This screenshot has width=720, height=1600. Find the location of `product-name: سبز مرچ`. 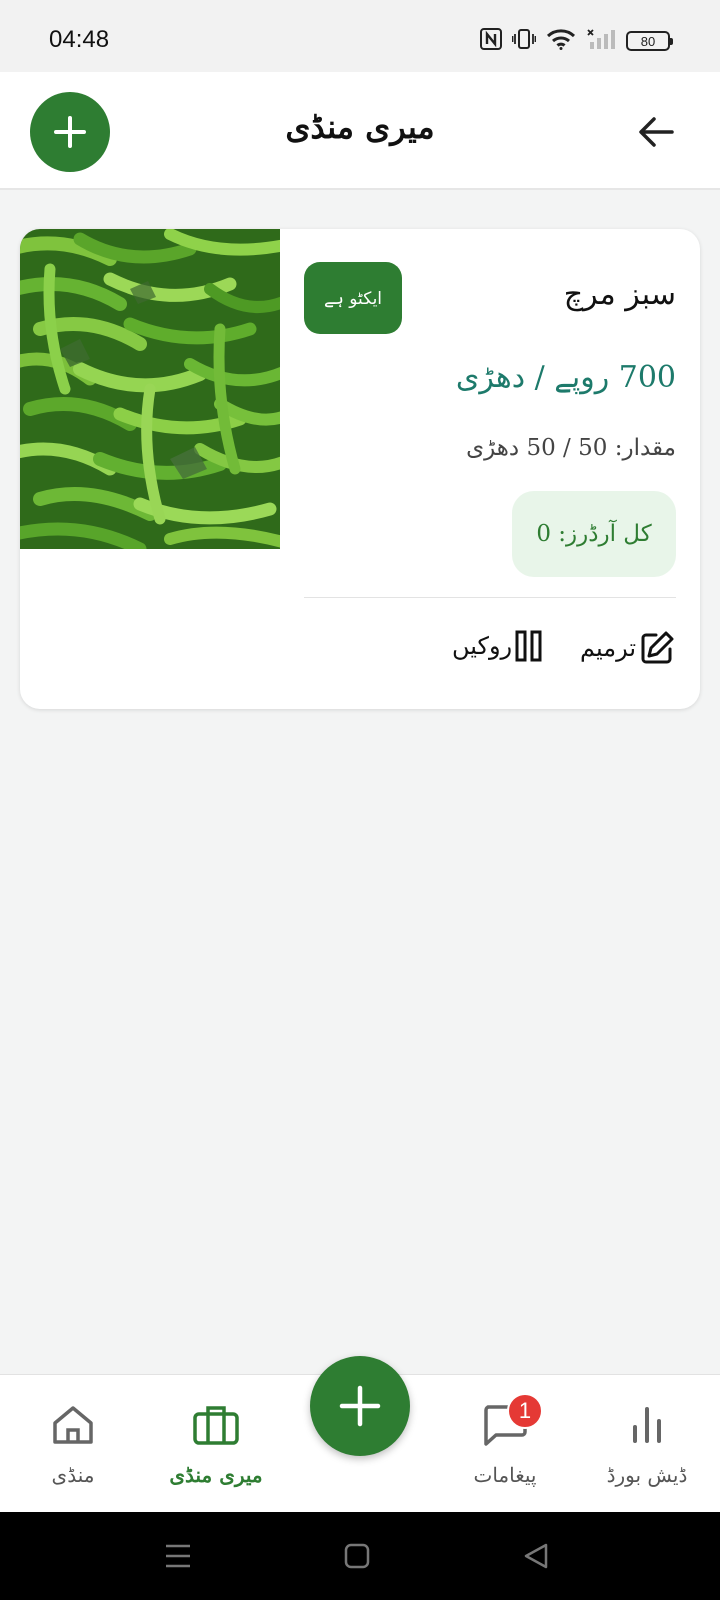

product-name: سبز مرچ is located at coordinates (619, 294).